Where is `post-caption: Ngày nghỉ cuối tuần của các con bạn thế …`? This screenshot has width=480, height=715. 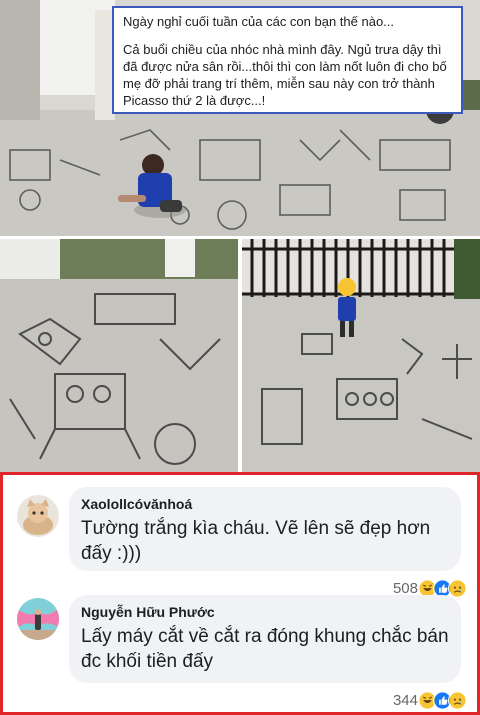
post-caption: Ngày nghỉ cuối tuần của các con bạn thế … is located at coordinates (287, 60).